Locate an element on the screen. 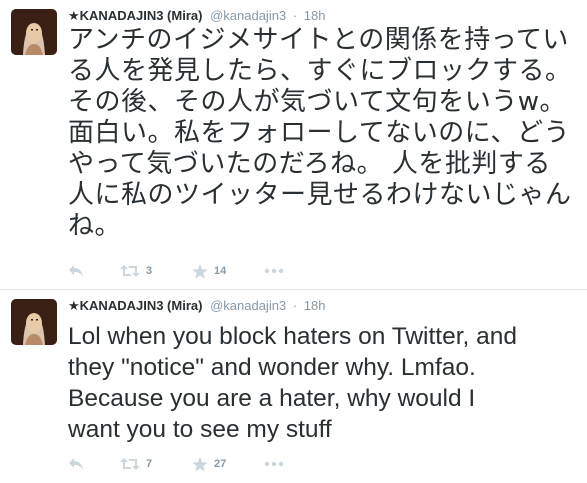 The width and height of the screenshot is (587, 483). tweet-text-line: その後、その人が気づいて文句をいうw。 is located at coordinates (317, 102).